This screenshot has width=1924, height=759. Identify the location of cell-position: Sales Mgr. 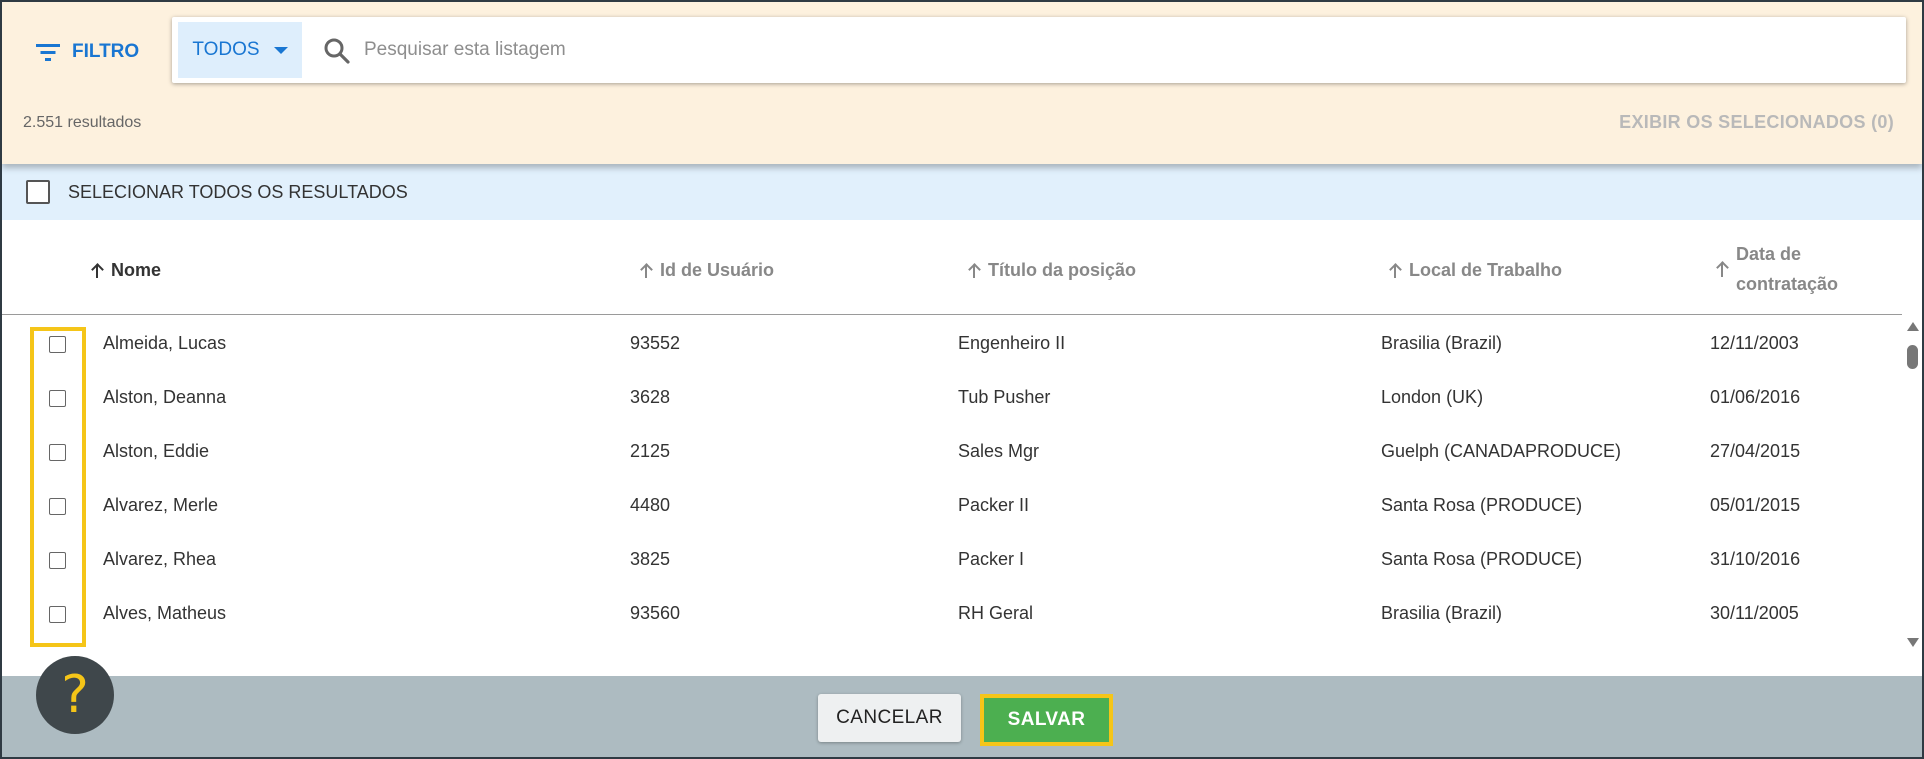
(999, 450).